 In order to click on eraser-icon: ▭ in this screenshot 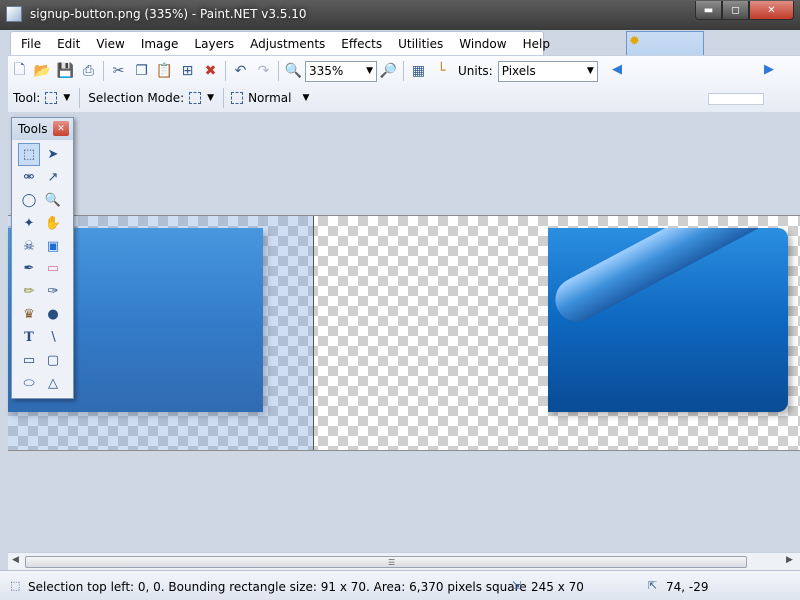, I will do `click(53, 269)`.